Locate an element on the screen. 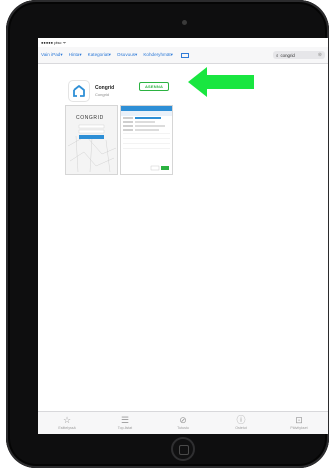 The height and width of the screenshot is (472, 331). search-field: ⌕ congrid ⊗ is located at coordinates (299, 55).